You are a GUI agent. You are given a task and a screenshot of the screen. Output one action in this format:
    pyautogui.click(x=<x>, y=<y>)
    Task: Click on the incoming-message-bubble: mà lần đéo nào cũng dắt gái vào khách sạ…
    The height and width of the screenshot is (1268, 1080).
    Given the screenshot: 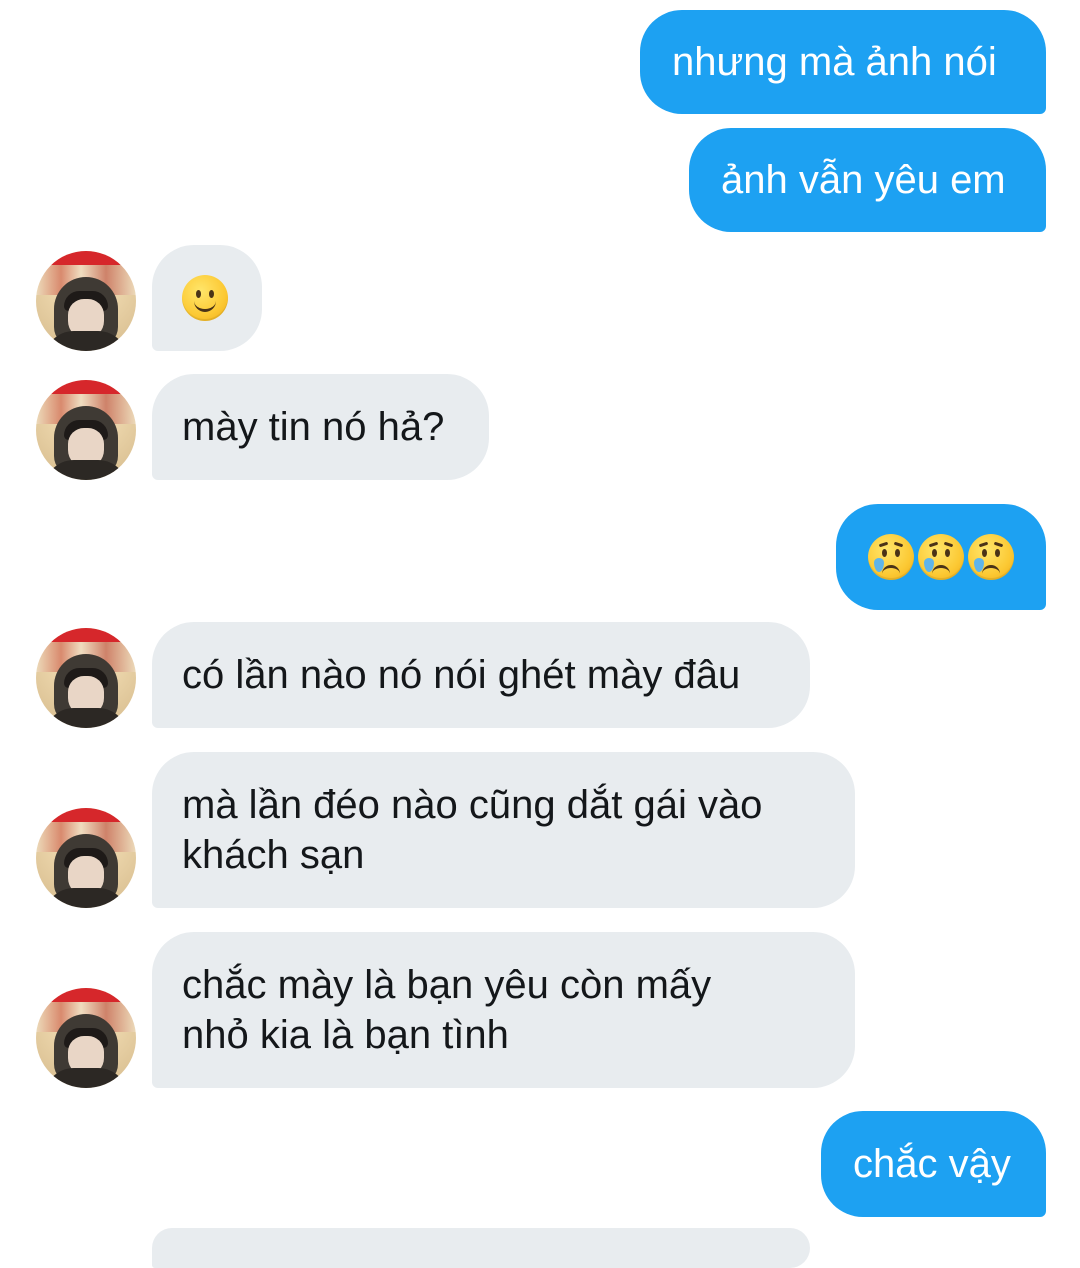 What is the action you would take?
    pyautogui.click(x=503, y=830)
    